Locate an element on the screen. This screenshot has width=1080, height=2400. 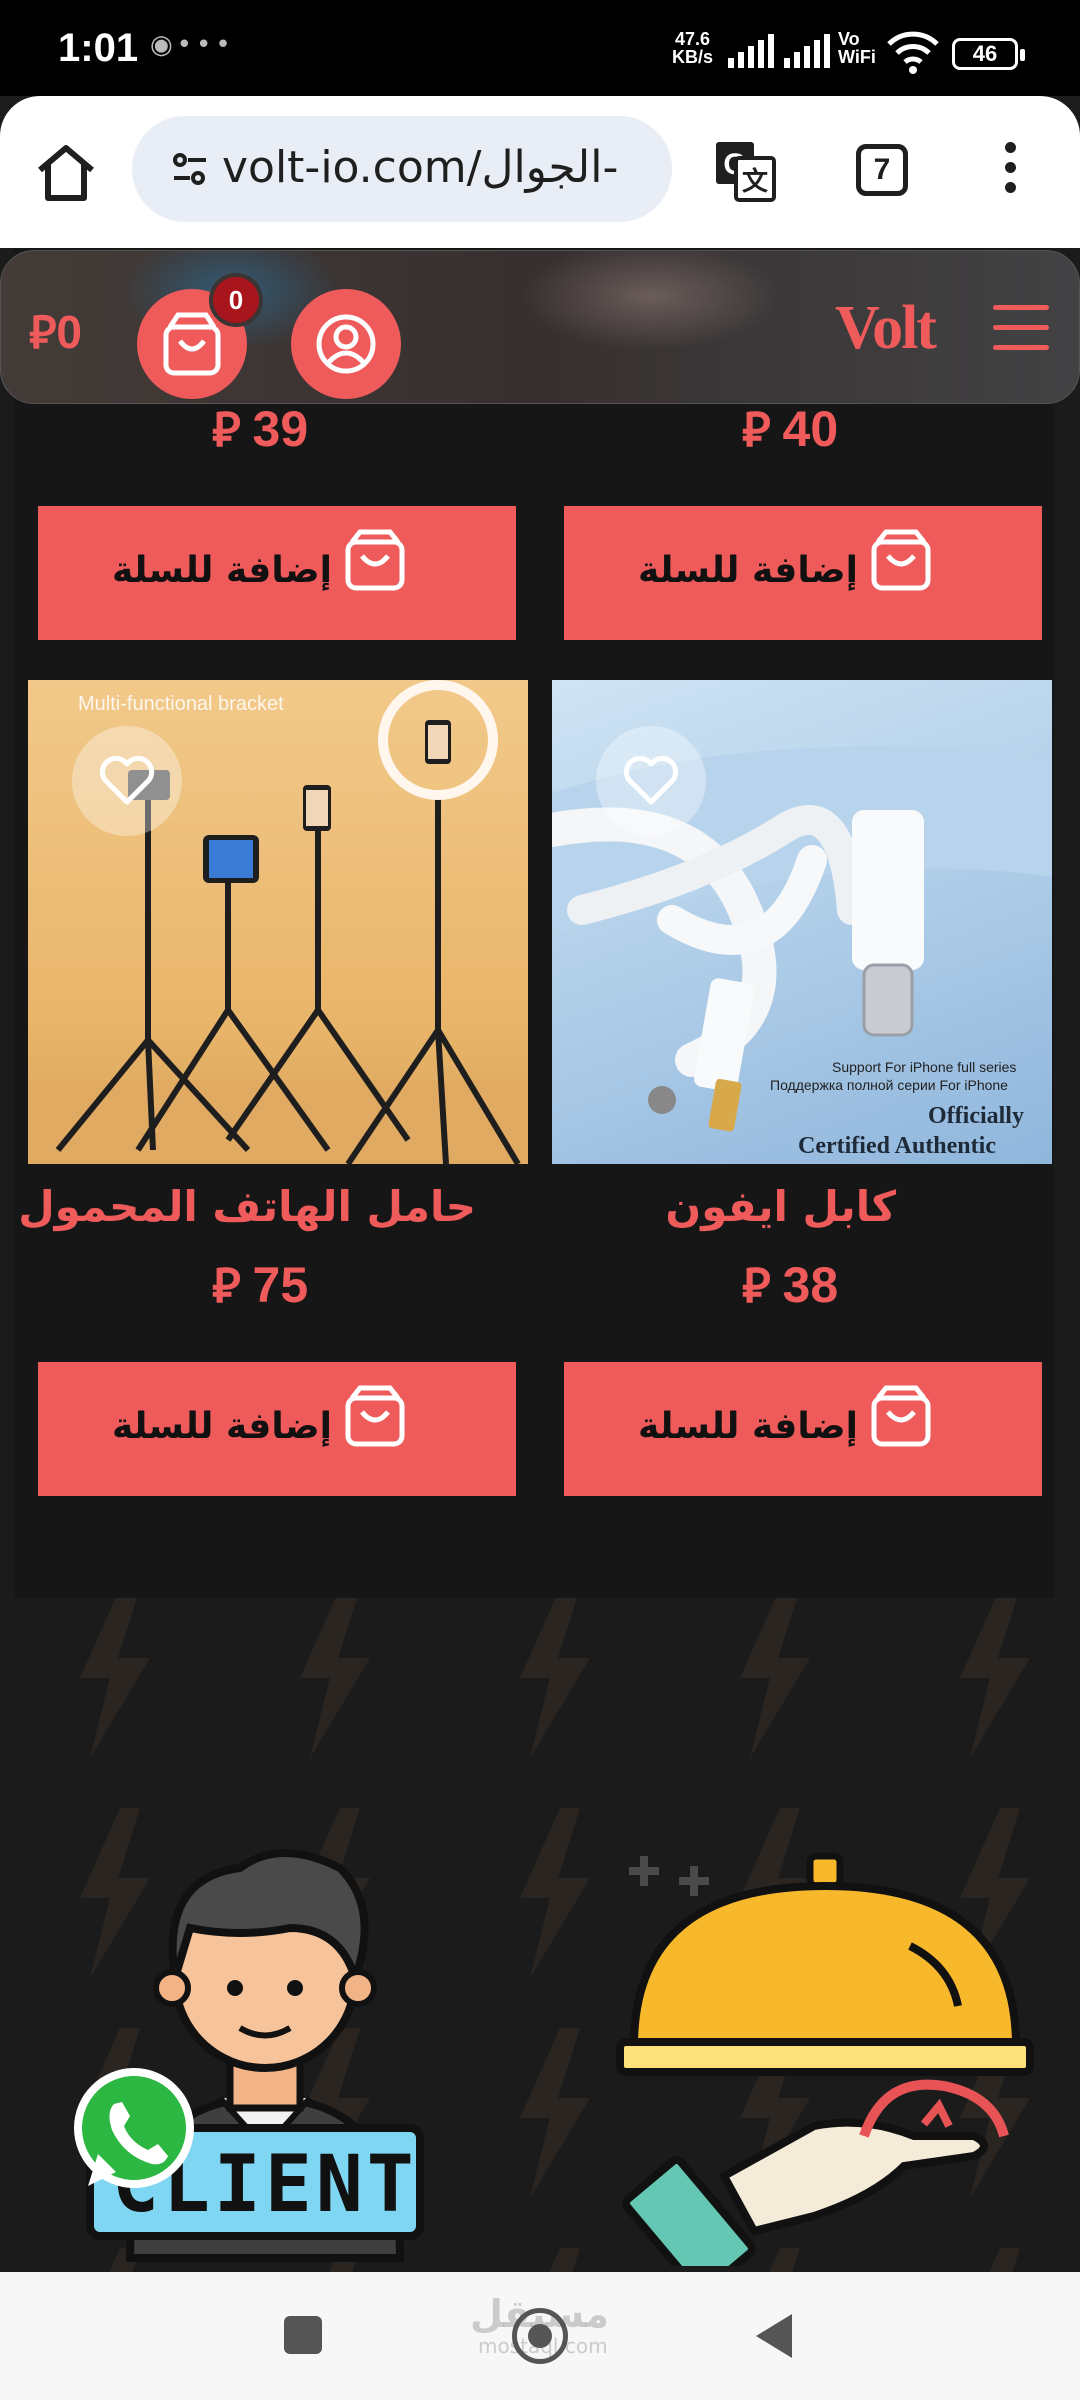
product-price: ⃁ 75 is located at coordinates (260, 1285).